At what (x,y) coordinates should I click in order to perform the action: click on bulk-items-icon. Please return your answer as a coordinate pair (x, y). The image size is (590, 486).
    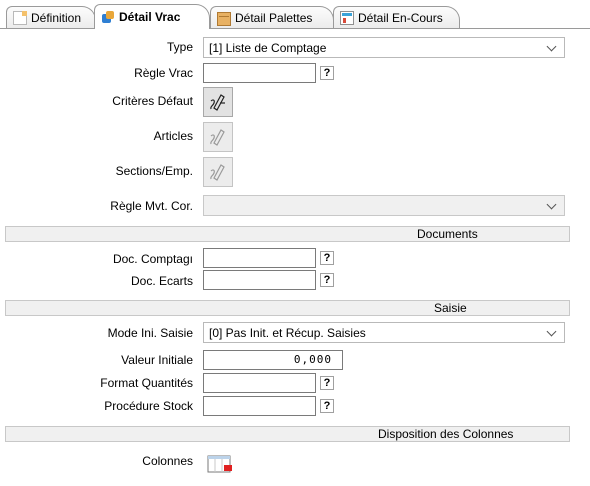
    Looking at the image, I should click on (108, 17).